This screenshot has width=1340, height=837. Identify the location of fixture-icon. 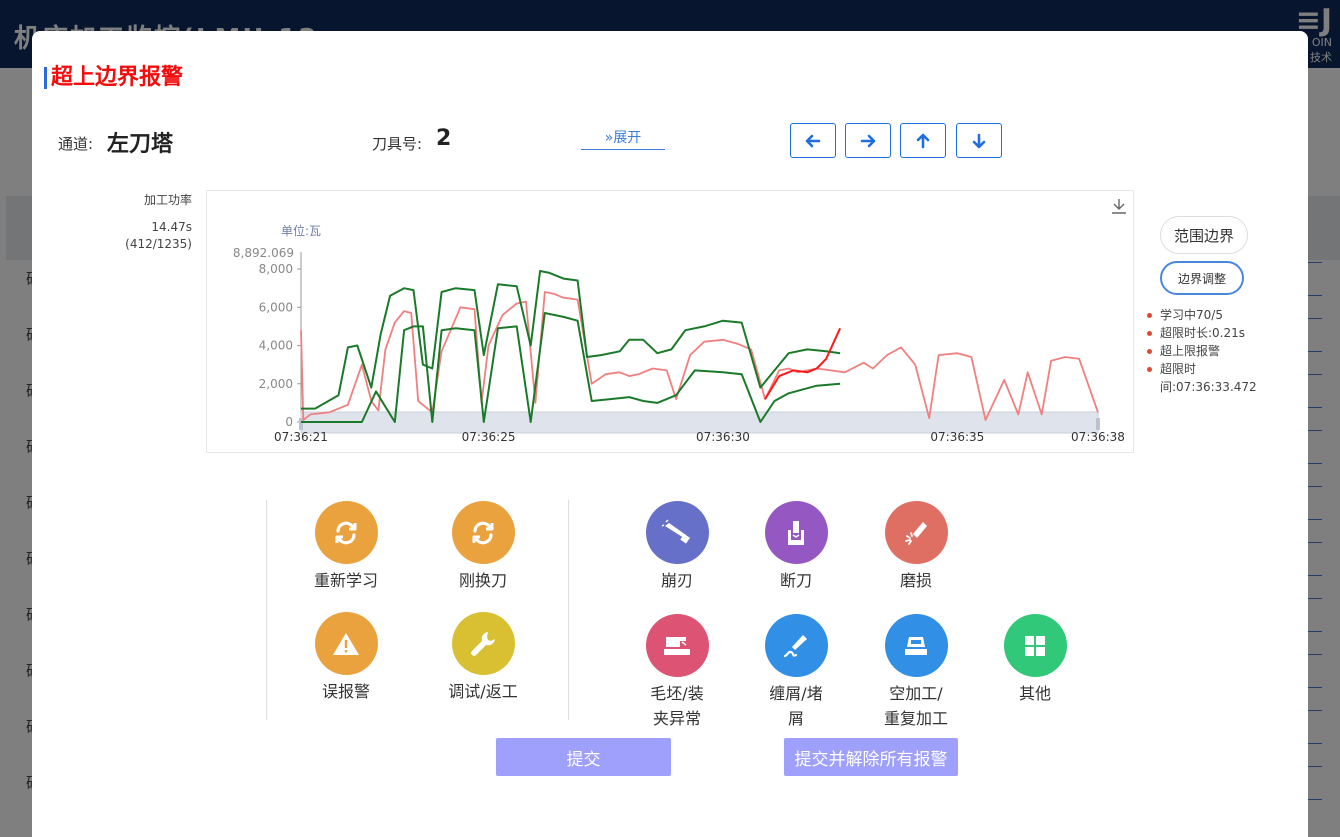
(677, 645).